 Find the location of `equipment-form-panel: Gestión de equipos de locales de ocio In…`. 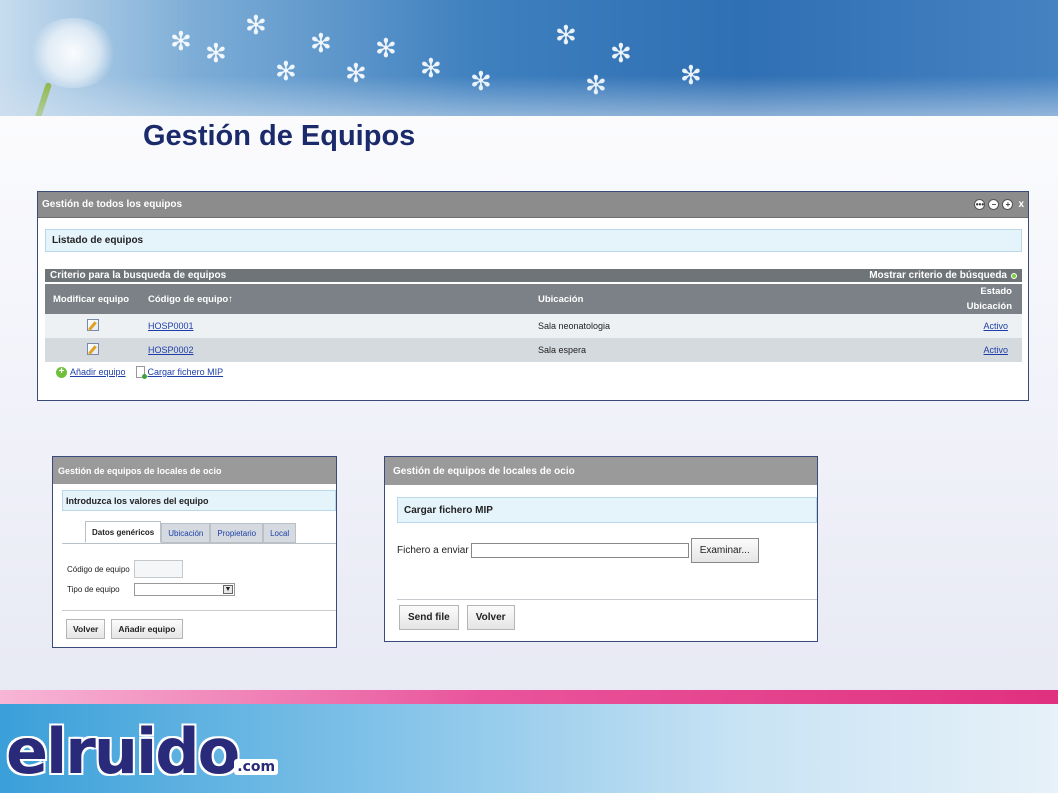

equipment-form-panel: Gestión de equipos de locales de ocio In… is located at coordinates (194, 552).